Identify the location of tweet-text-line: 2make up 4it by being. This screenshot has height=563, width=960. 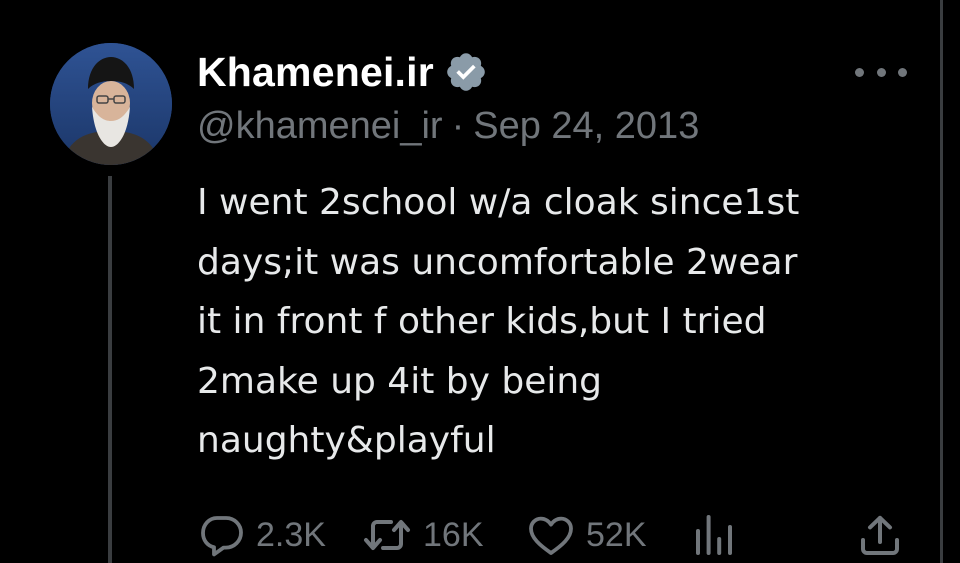
(400, 381).